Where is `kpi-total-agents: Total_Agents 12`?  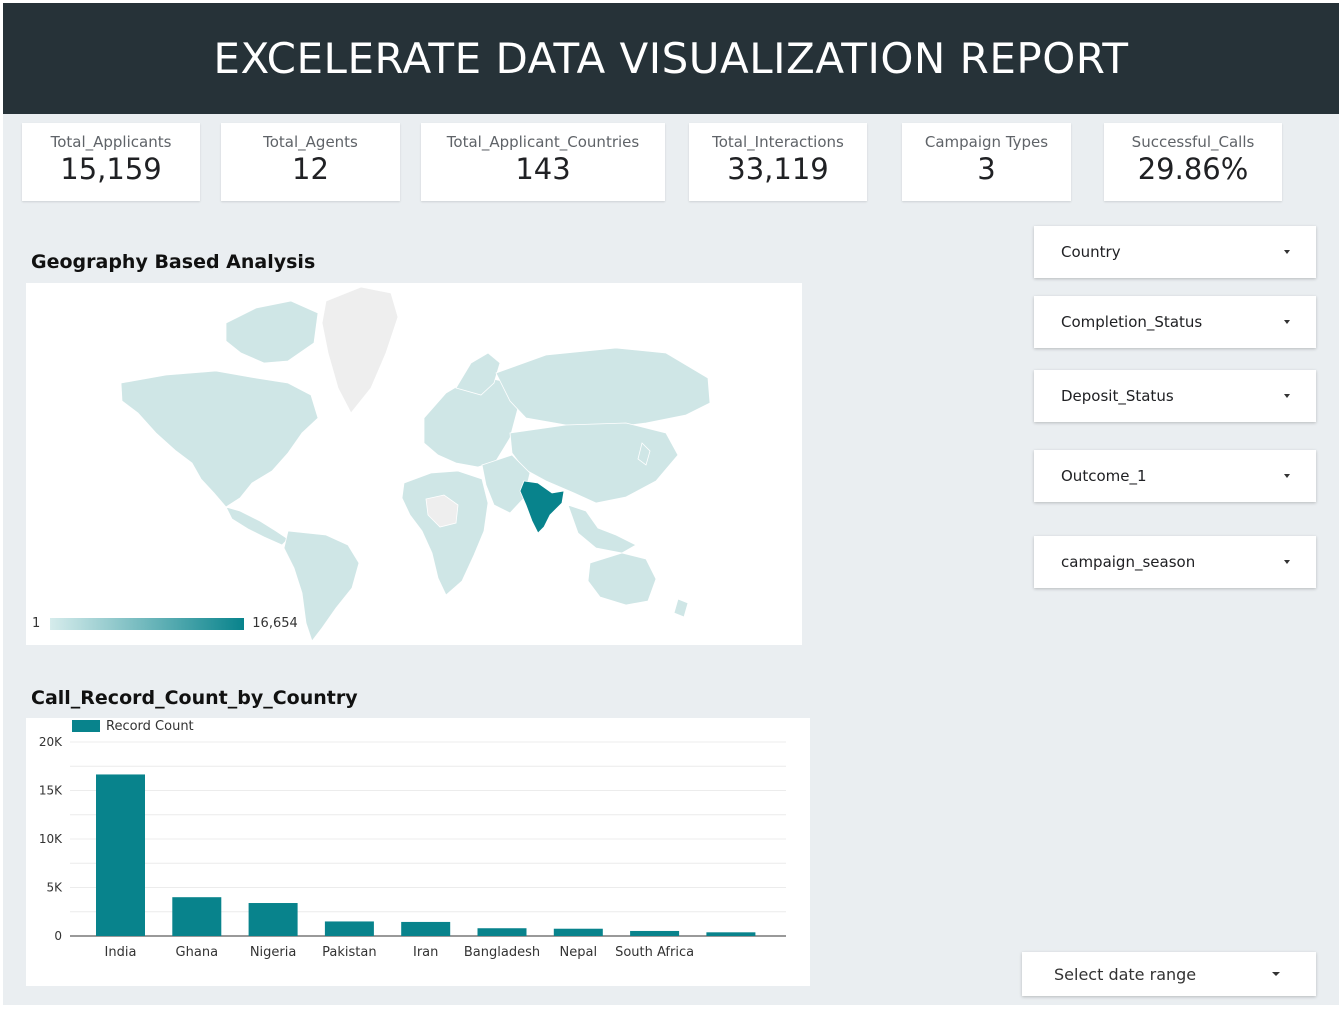
kpi-total-agents: Total_Agents 12 is located at coordinates (310, 162).